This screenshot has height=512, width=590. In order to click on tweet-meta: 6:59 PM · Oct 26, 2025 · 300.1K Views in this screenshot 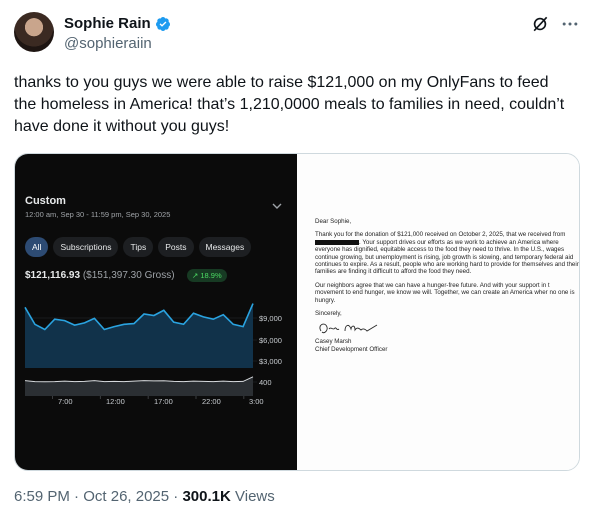, I will do `click(144, 496)`.